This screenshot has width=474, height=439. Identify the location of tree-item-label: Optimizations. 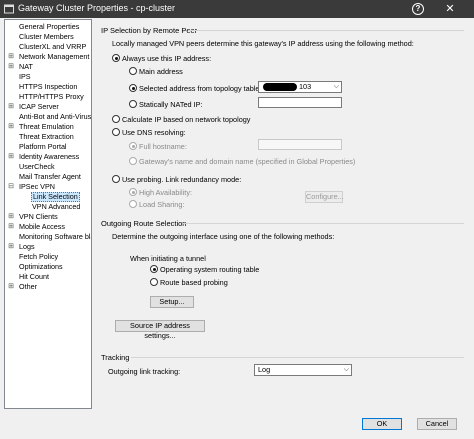
(41, 266).